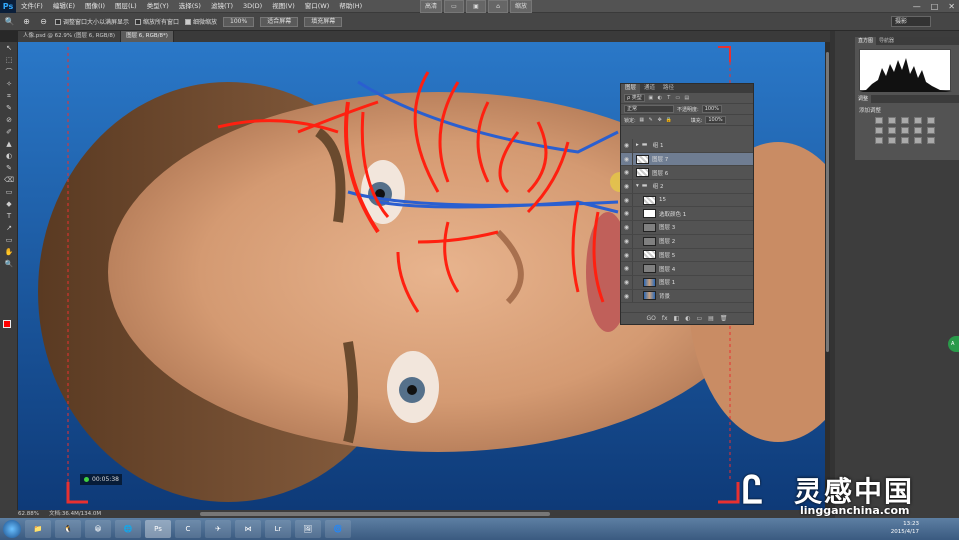 This screenshot has height=540, width=959. I want to click on taskbar-app-icon: 🌐, so click(128, 529).